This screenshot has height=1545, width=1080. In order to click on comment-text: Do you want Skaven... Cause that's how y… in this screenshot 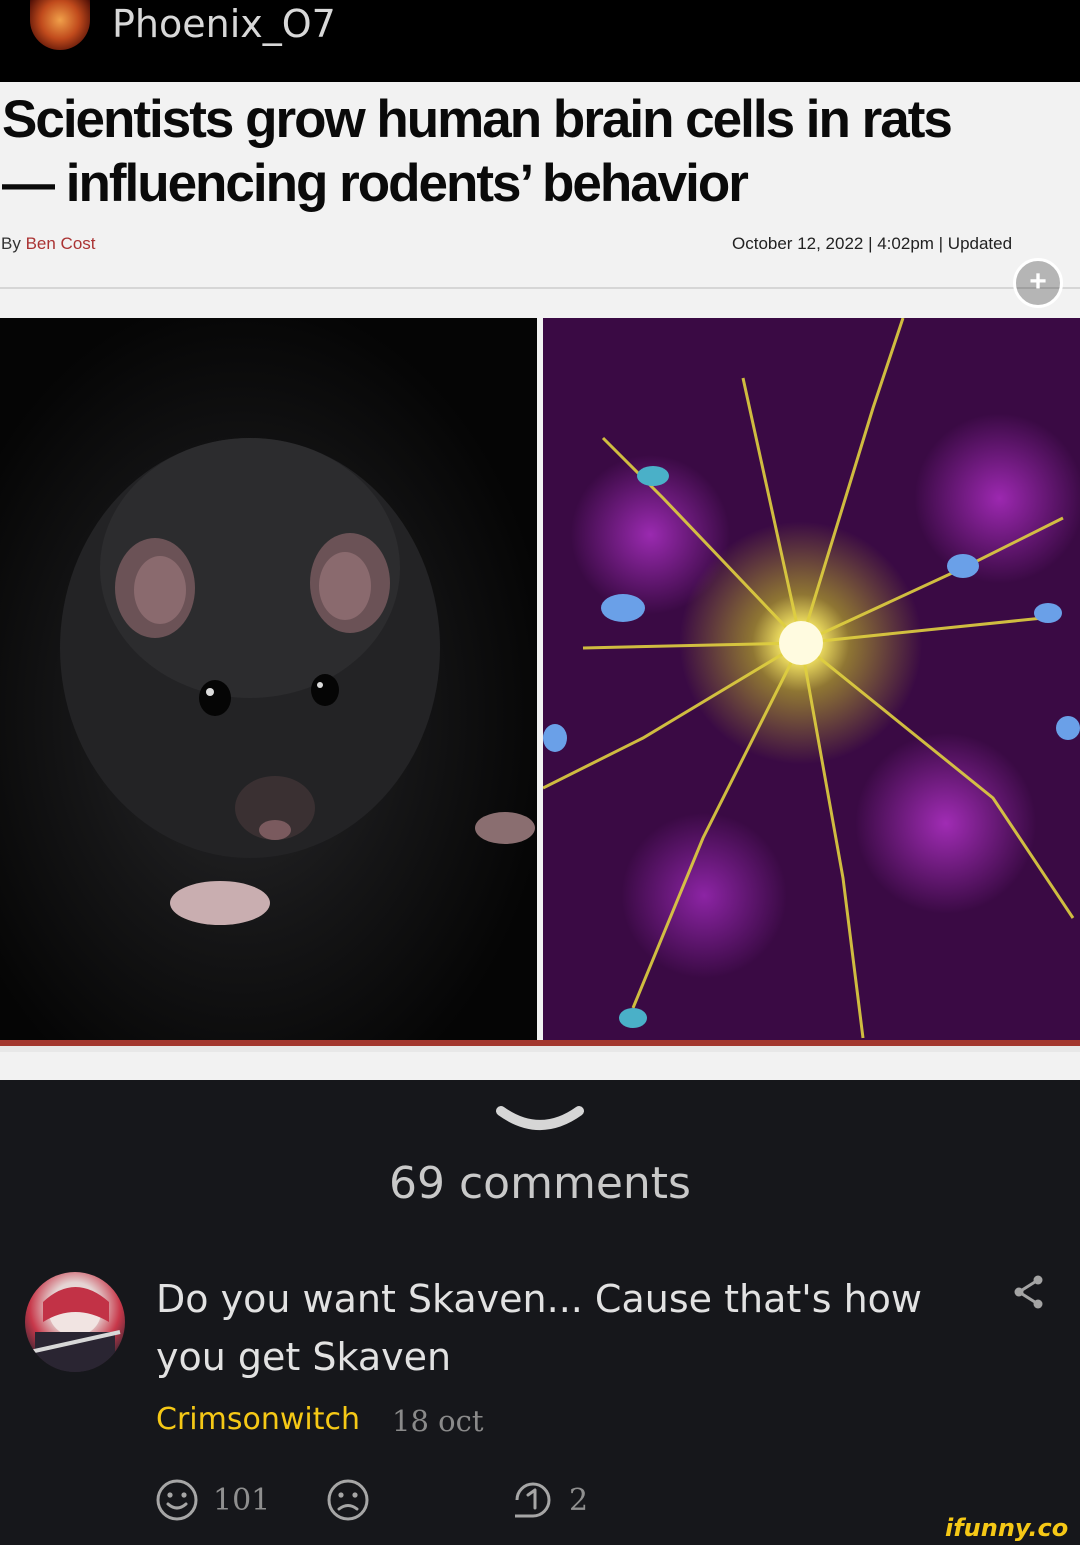, I will do `click(539, 1328)`.